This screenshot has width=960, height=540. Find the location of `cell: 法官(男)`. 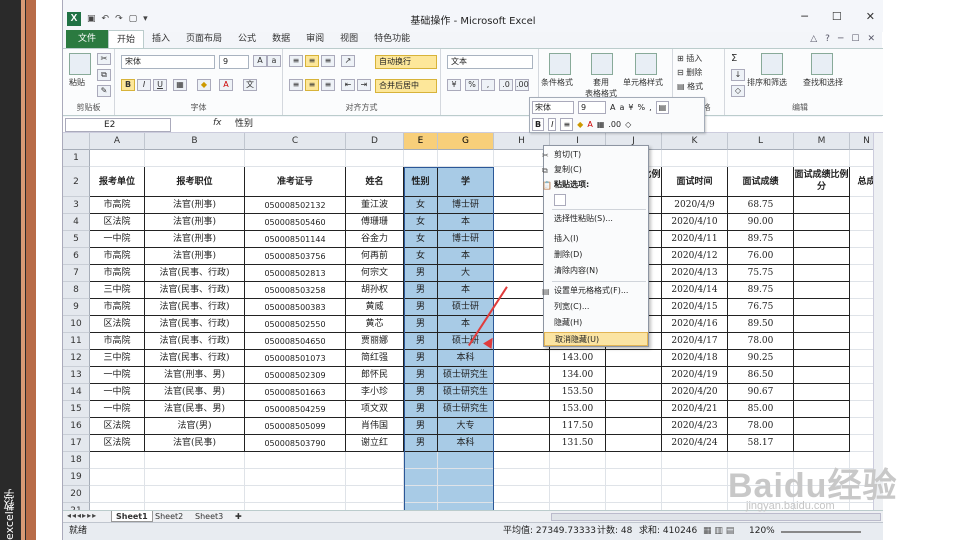

cell: 法官(男) is located at coordinates (195, 426).